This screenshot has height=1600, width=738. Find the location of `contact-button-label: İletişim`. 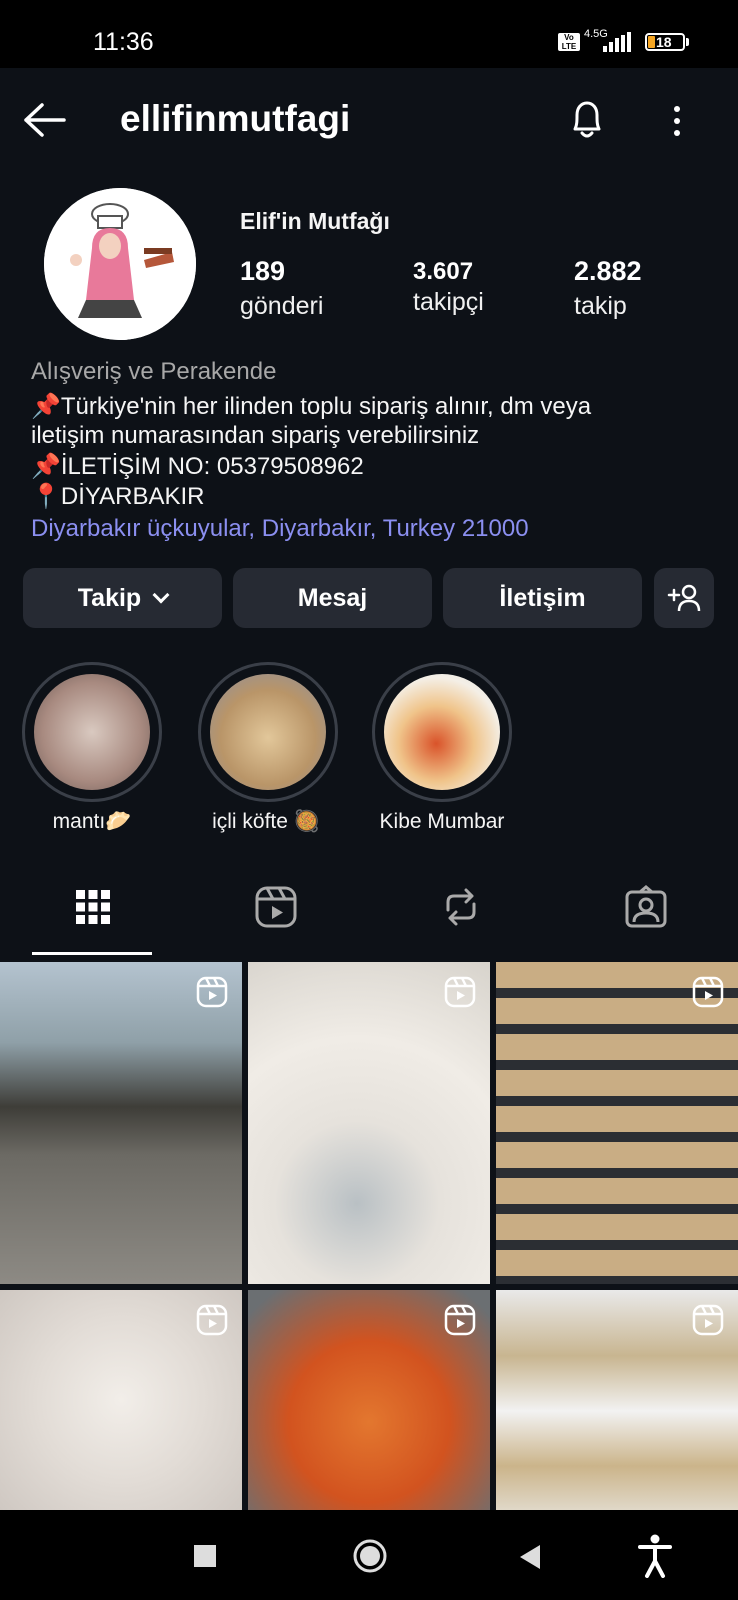

contact-button-label: İletişim is located at coordinates (542, 597).